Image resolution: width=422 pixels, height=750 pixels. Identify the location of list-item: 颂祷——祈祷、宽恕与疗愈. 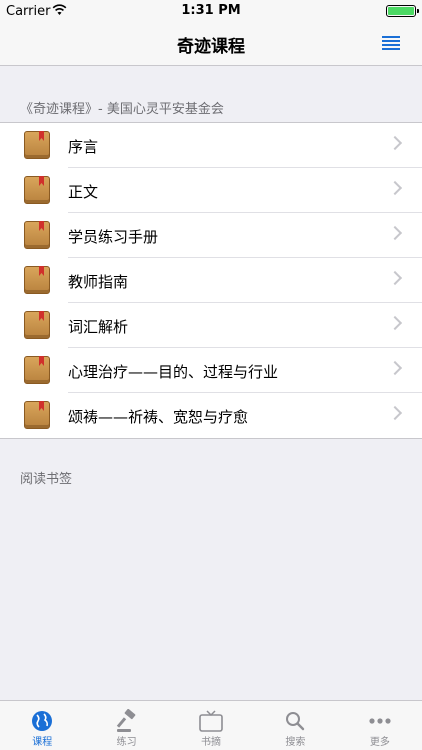
(211, 415).